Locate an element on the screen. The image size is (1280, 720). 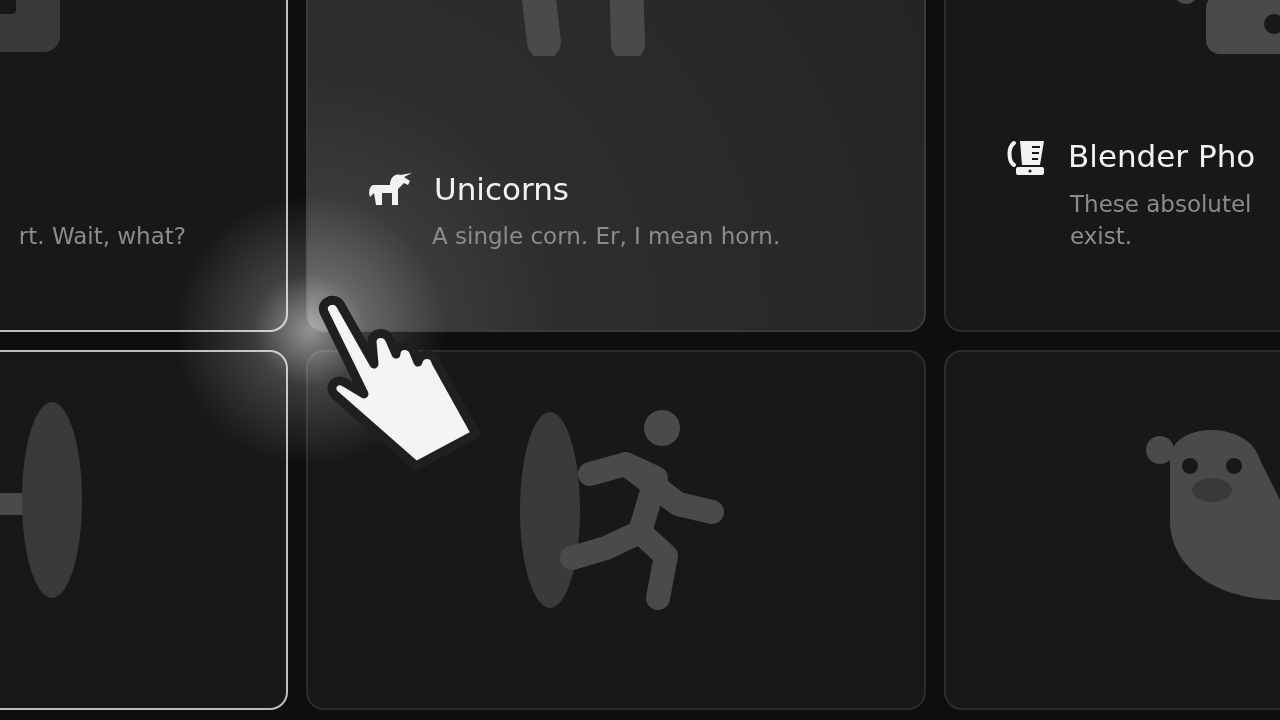
card-description: These absolutel exist. is located at coordinates (1161, 220).